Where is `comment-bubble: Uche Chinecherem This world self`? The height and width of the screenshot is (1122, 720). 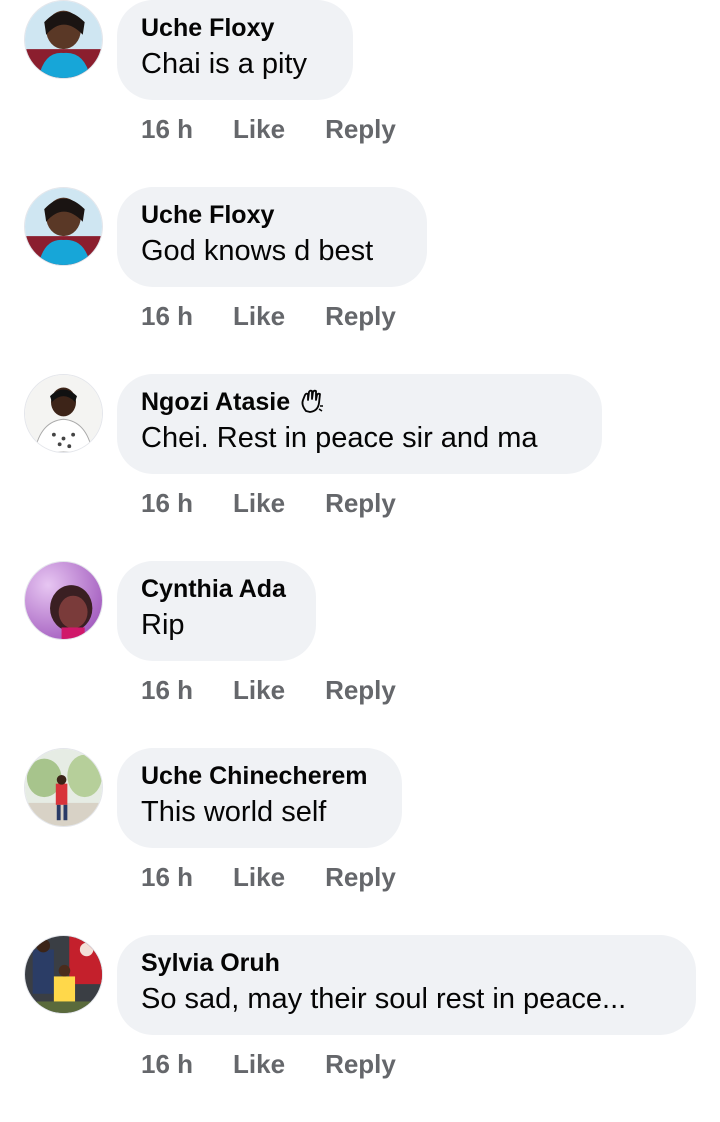 comment-bubble: Uche Chinecherem This world self is located at coordinates (259, 798).